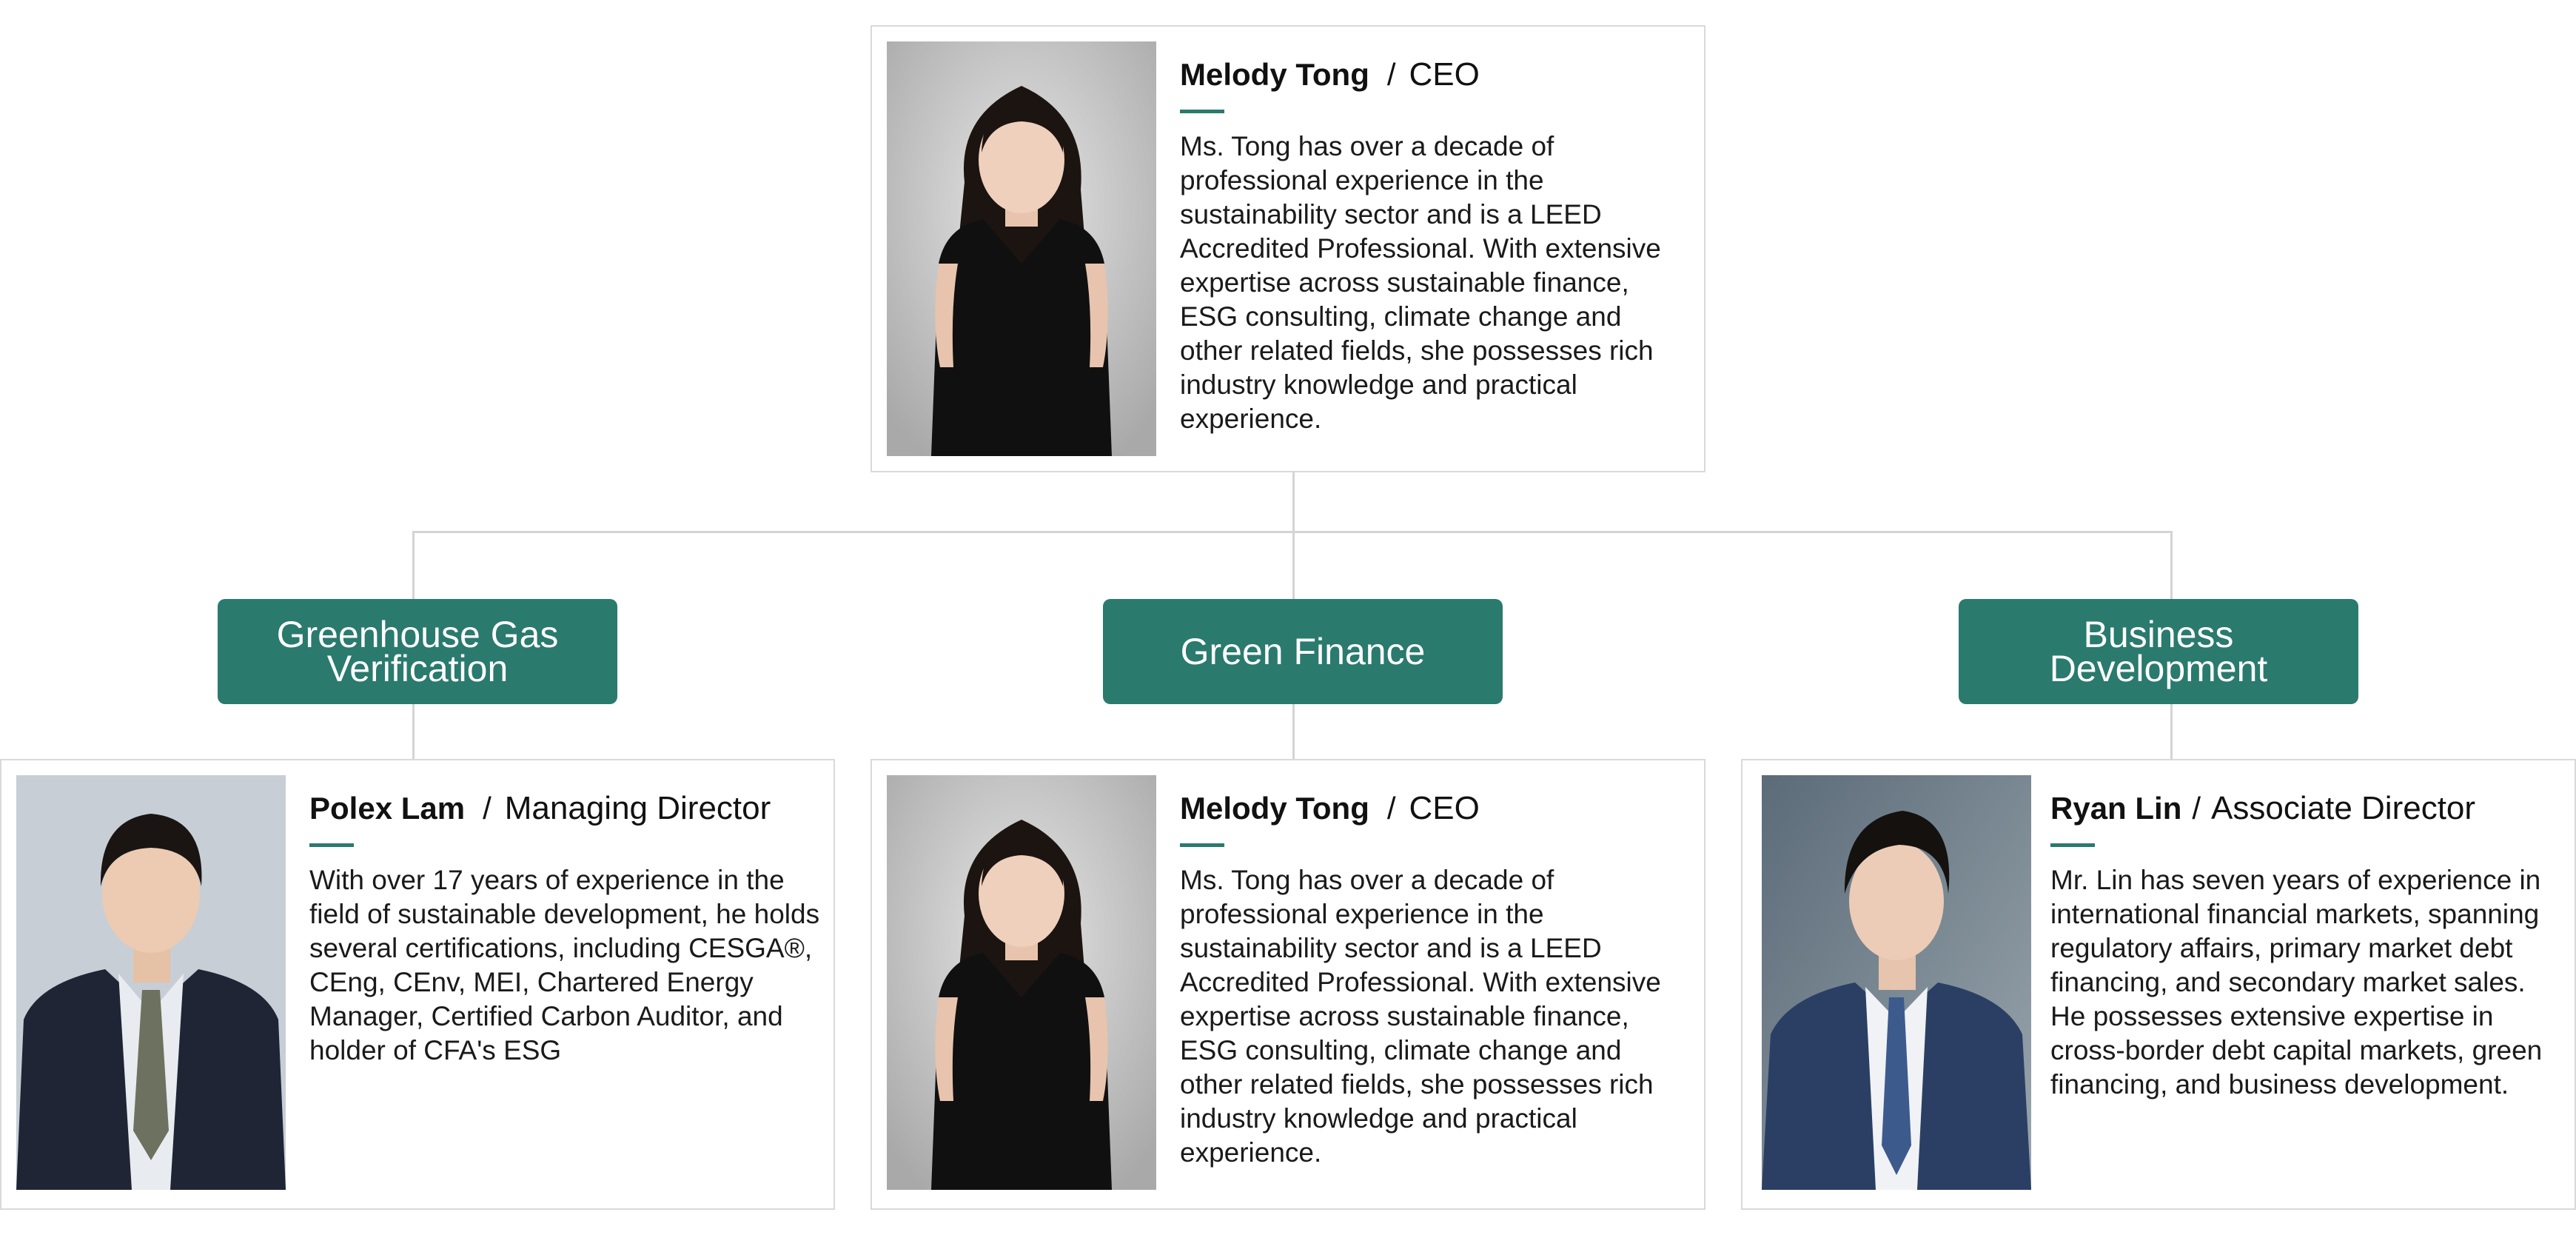 This screenshot has width=2576, height=1235. I want to click on person-name: Polex Lam, so click(387, 808).